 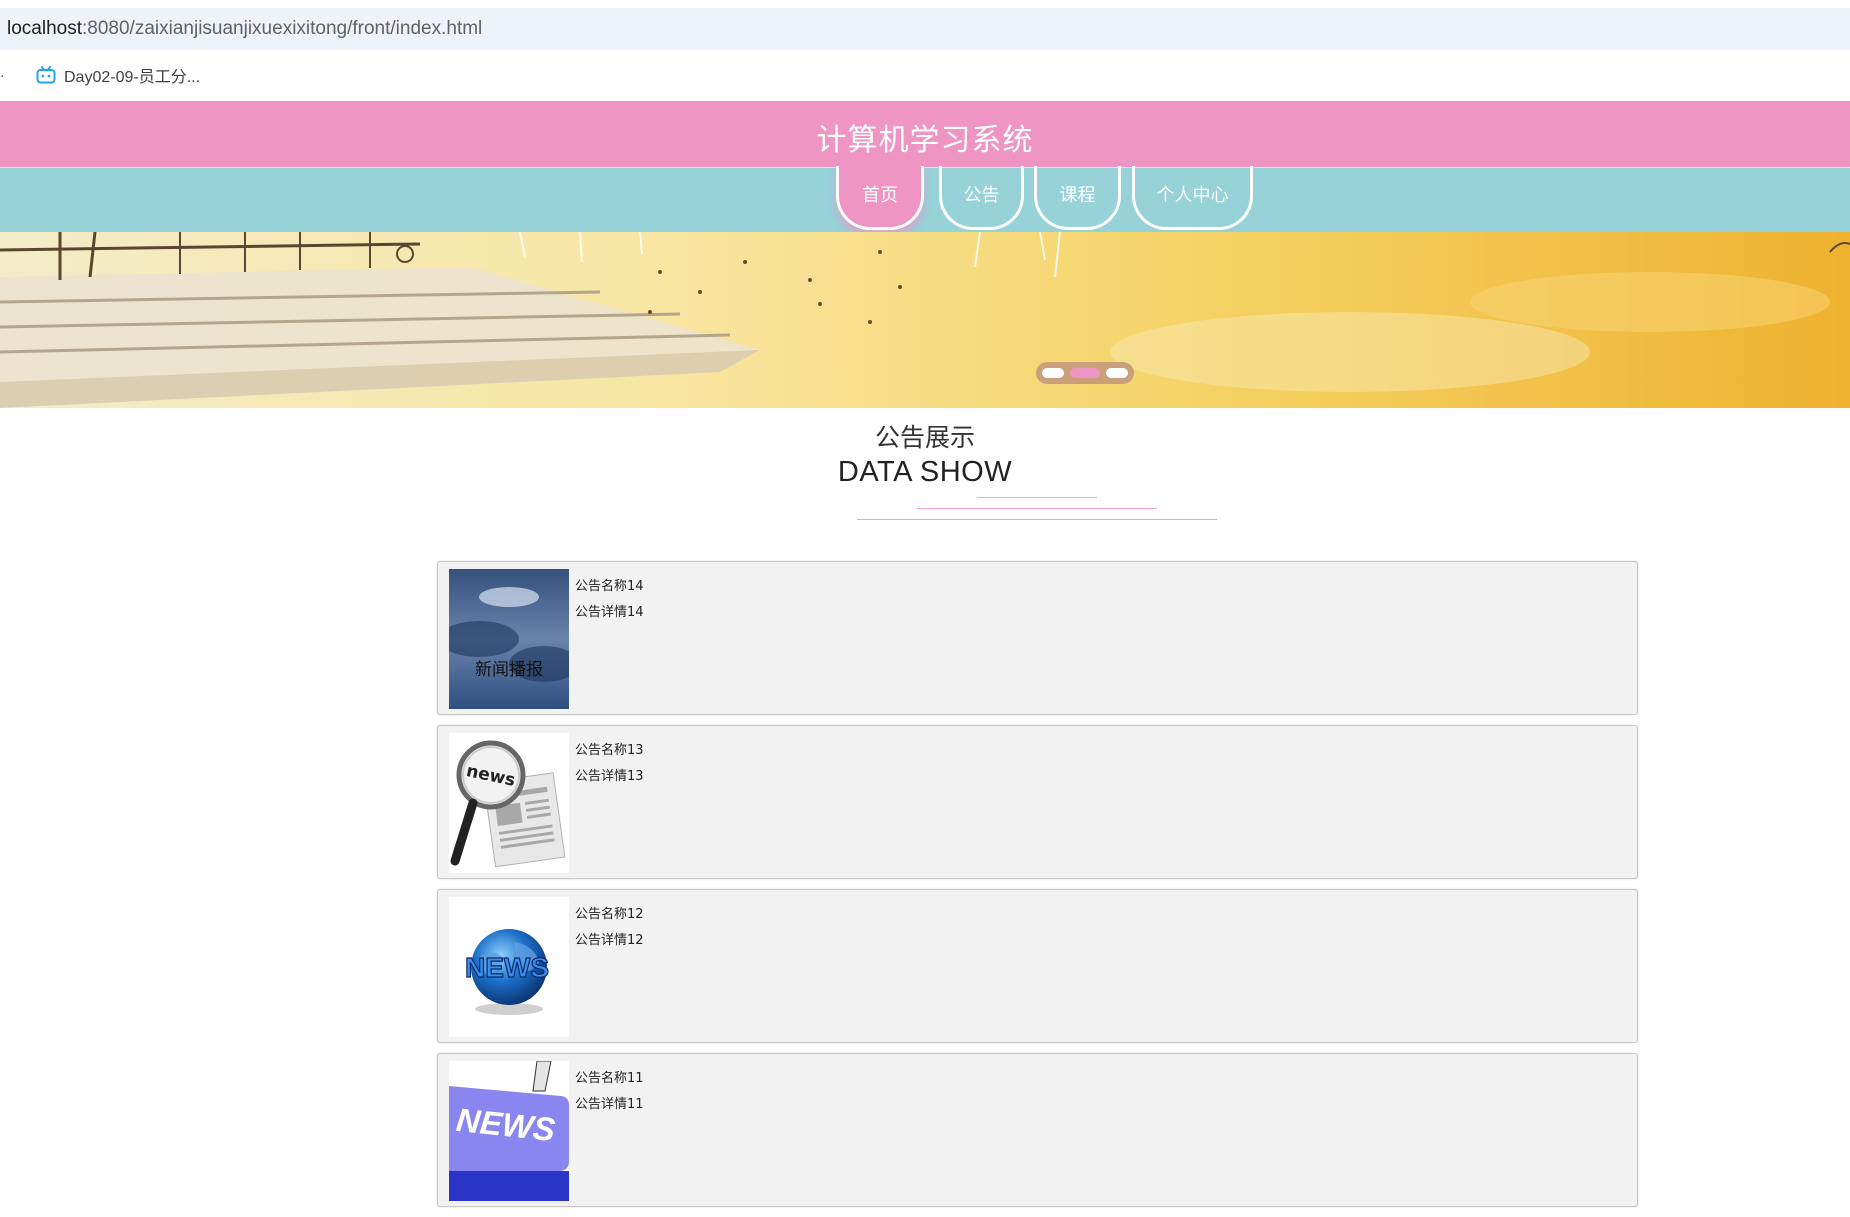 What do you see at coordinates (1077, 198) in the screenshot?
I see `nav-item-course: 课程` at bounding box center [1077, 198].